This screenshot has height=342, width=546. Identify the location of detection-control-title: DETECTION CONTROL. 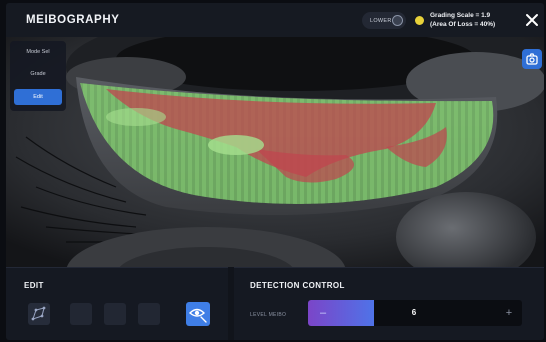
(297, 285).